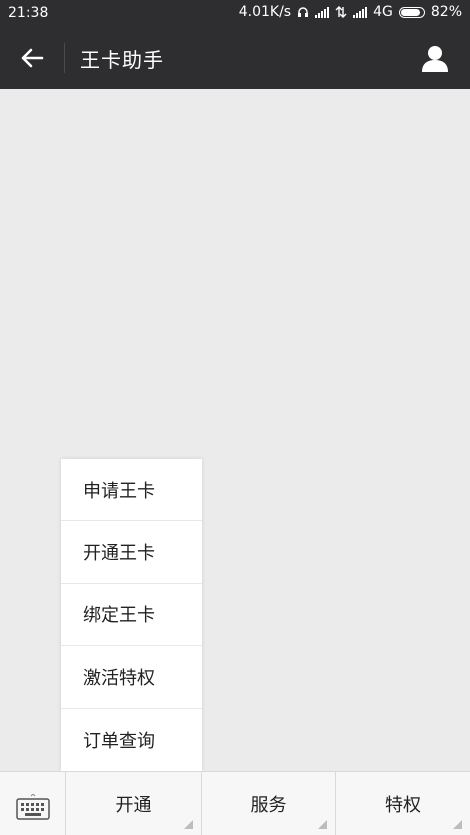 Image resolution: width=470 pixels, height=835 pixels. What do you see at coordinates (131, 490) in the screenshot?
I see `menu-item-apply-card: 申请王卡` at bounding box center [131, 490].